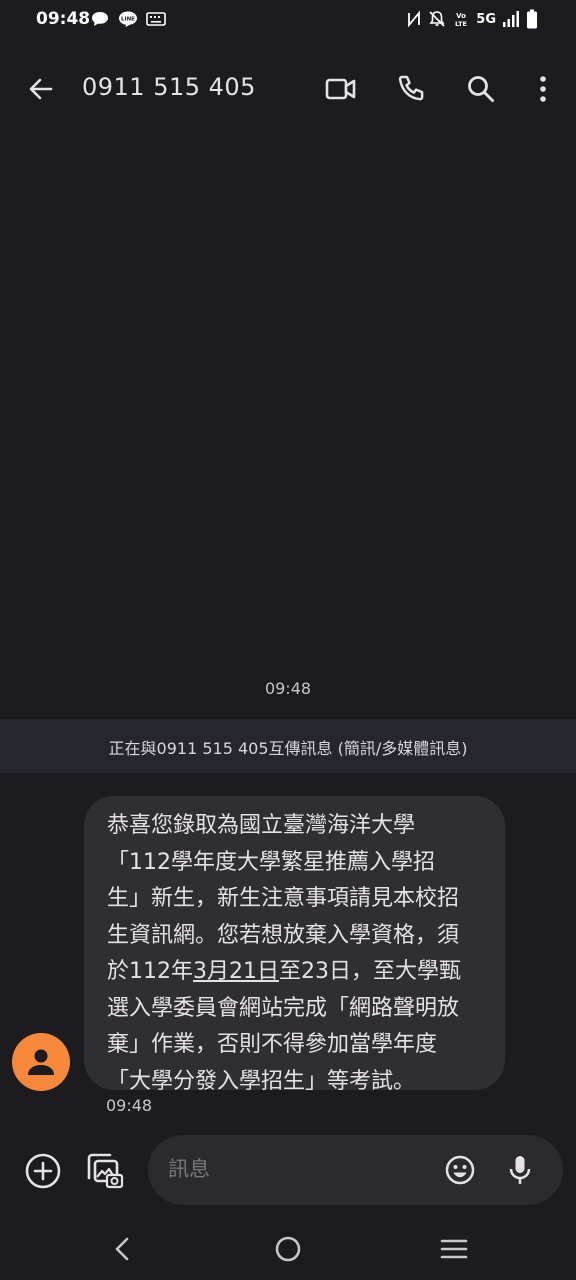  I want to click on status-left-icons: LINE, so click(128, 19).